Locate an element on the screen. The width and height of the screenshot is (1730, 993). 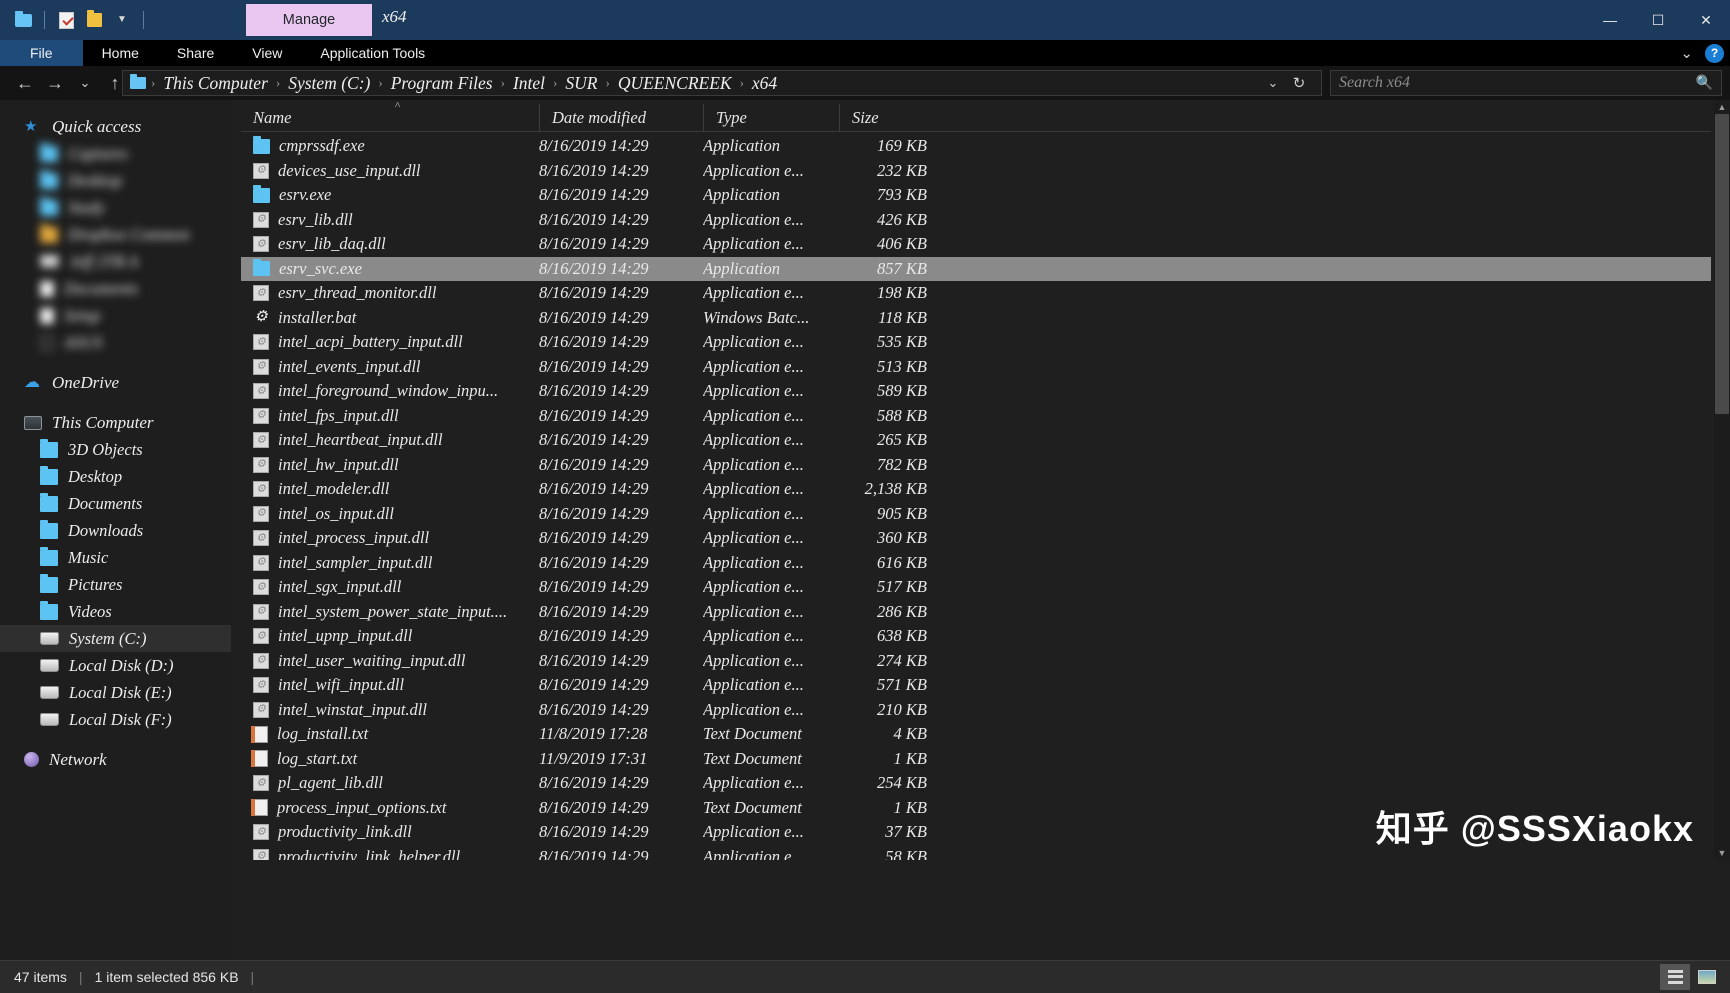
sidebar-item-qa-4: Jeff 2TB A is located at coordinates (115, 261).